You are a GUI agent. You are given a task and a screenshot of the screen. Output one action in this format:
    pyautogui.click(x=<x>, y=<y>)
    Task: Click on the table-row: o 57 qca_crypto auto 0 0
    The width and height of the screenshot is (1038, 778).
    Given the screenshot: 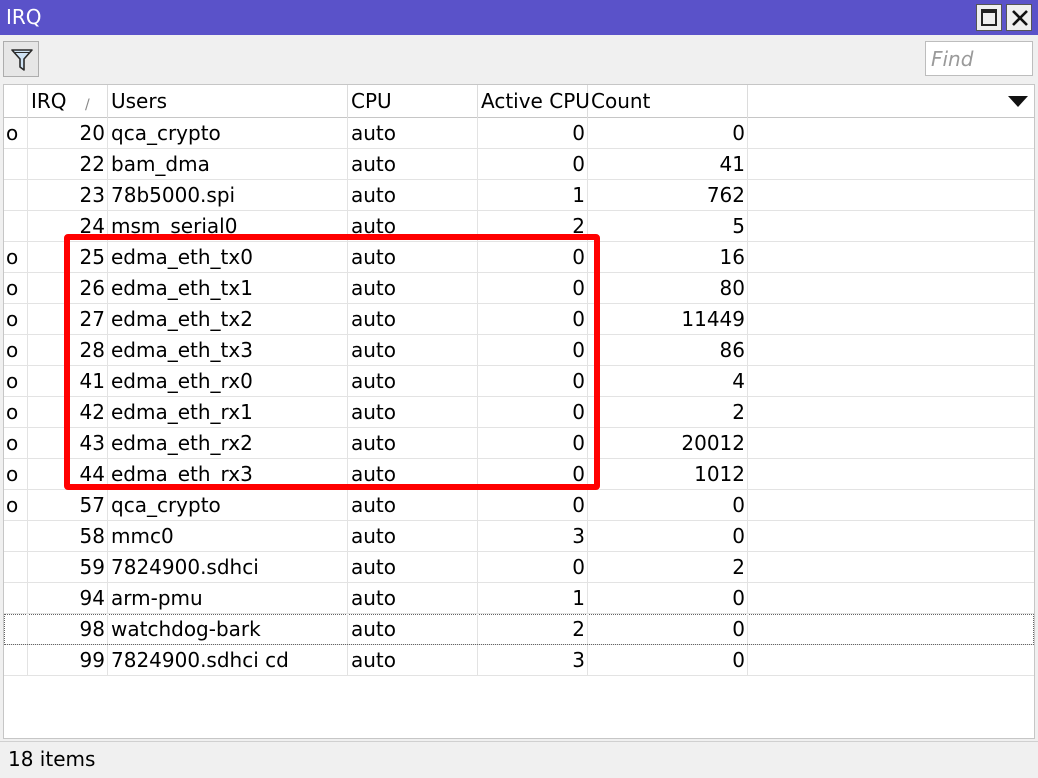 What is the action you would take?
    pyautogui.click(x=519, y=505)
    